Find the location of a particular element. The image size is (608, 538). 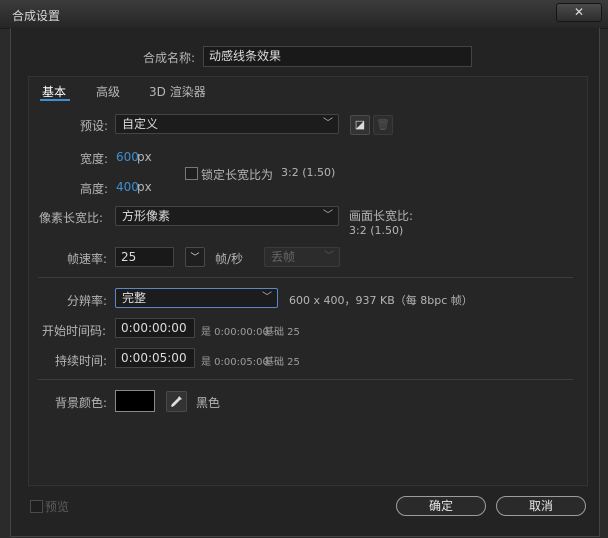

save-preset-button: ◪ is located at coordinates (360, 125).